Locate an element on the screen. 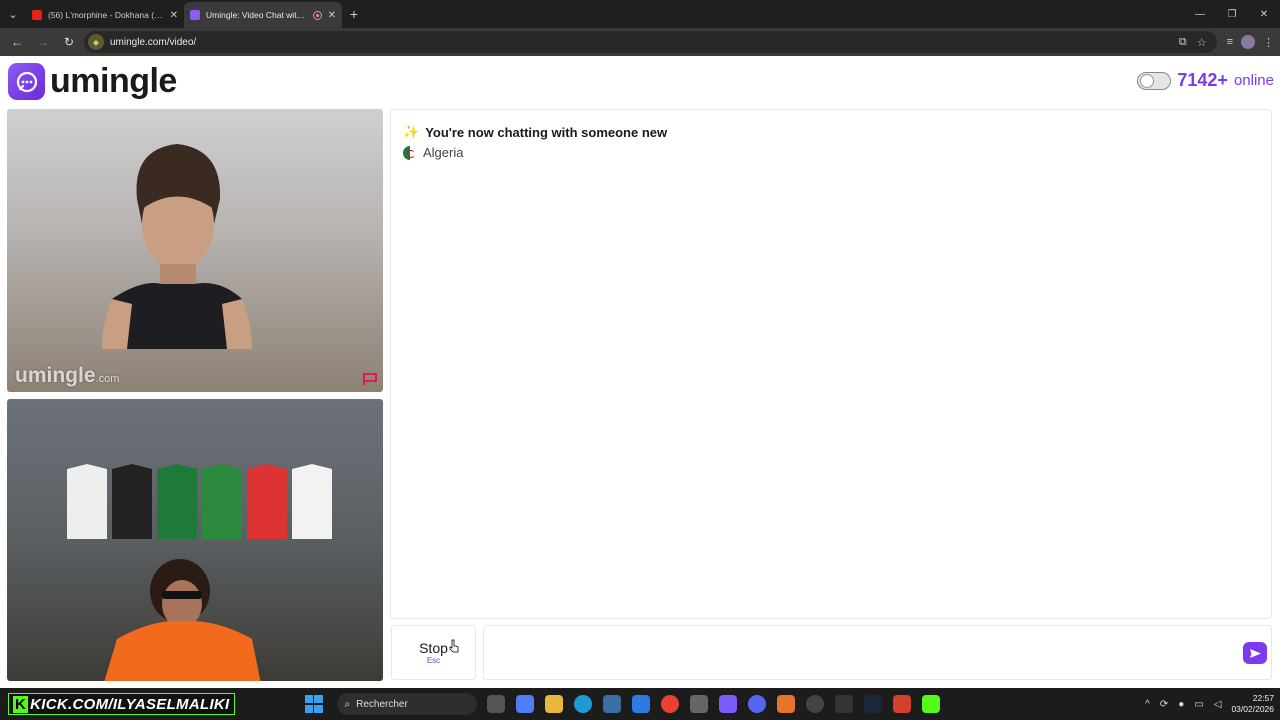 The height and width of the screenshot is (720, 1280). window-controls: — ❐ ✕ is located at coordinates (1232, 14).